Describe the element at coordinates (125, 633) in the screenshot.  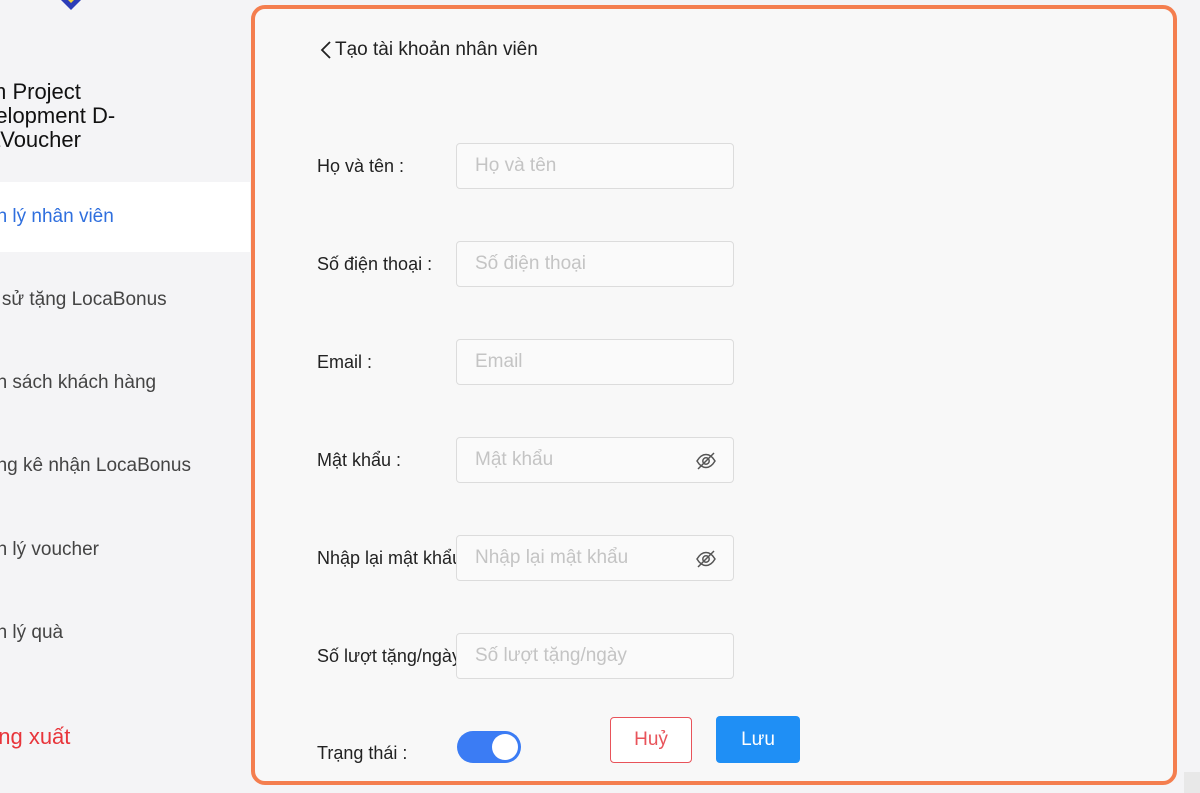
I see `sidebar-item-gifts: ản lý quà` at that location.